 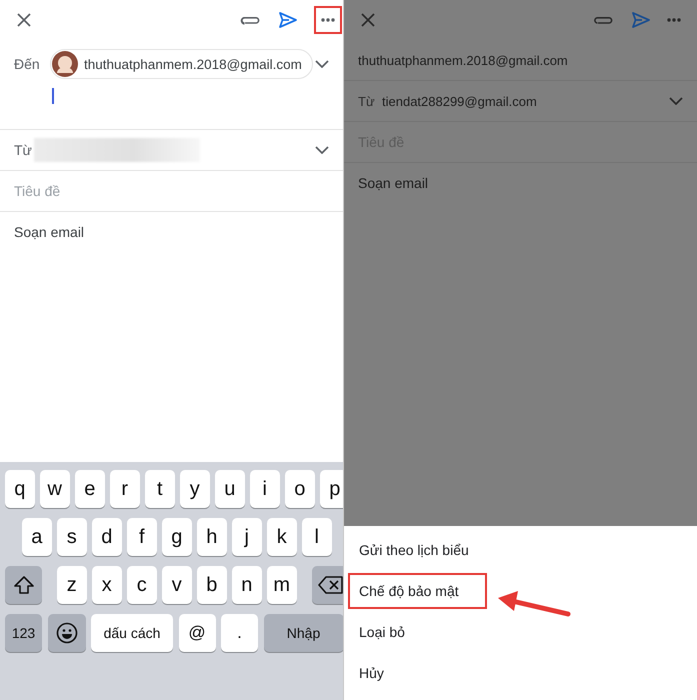 I want to click on menu-item: Hủy, so click(x=371, y=672).